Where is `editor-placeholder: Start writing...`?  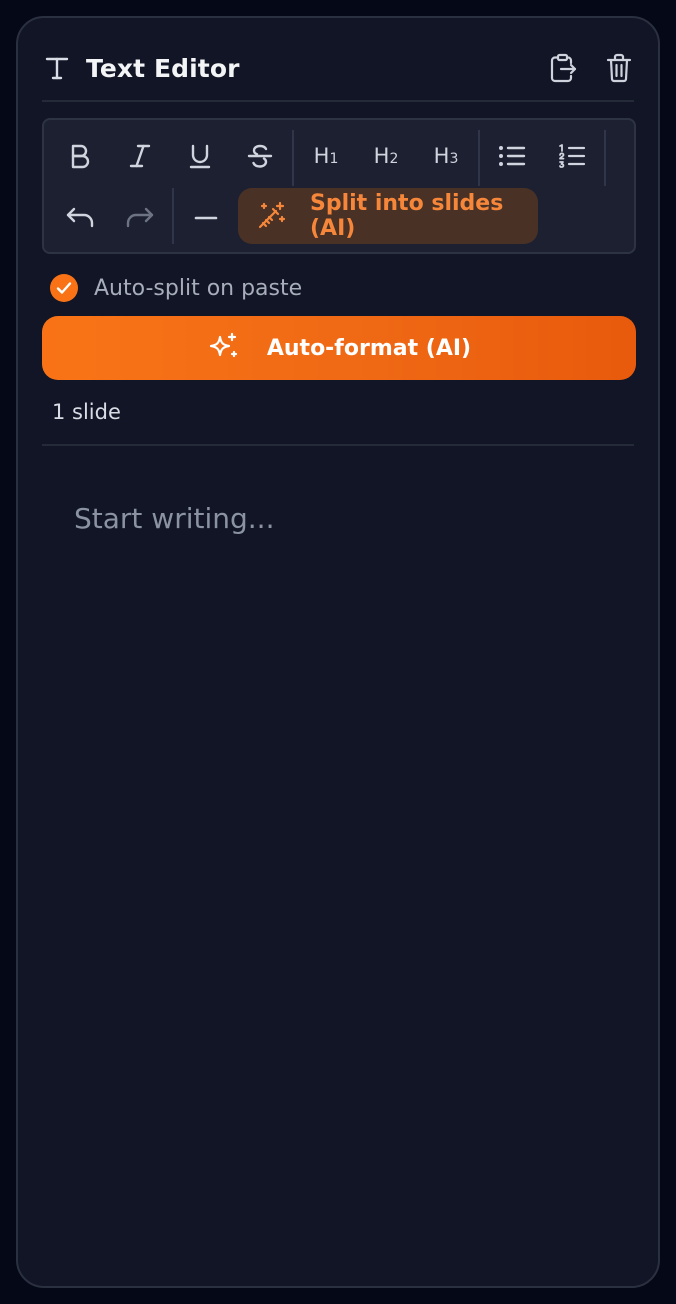 editor-placeholder: Start writing... is located at coordinates (174, 518).